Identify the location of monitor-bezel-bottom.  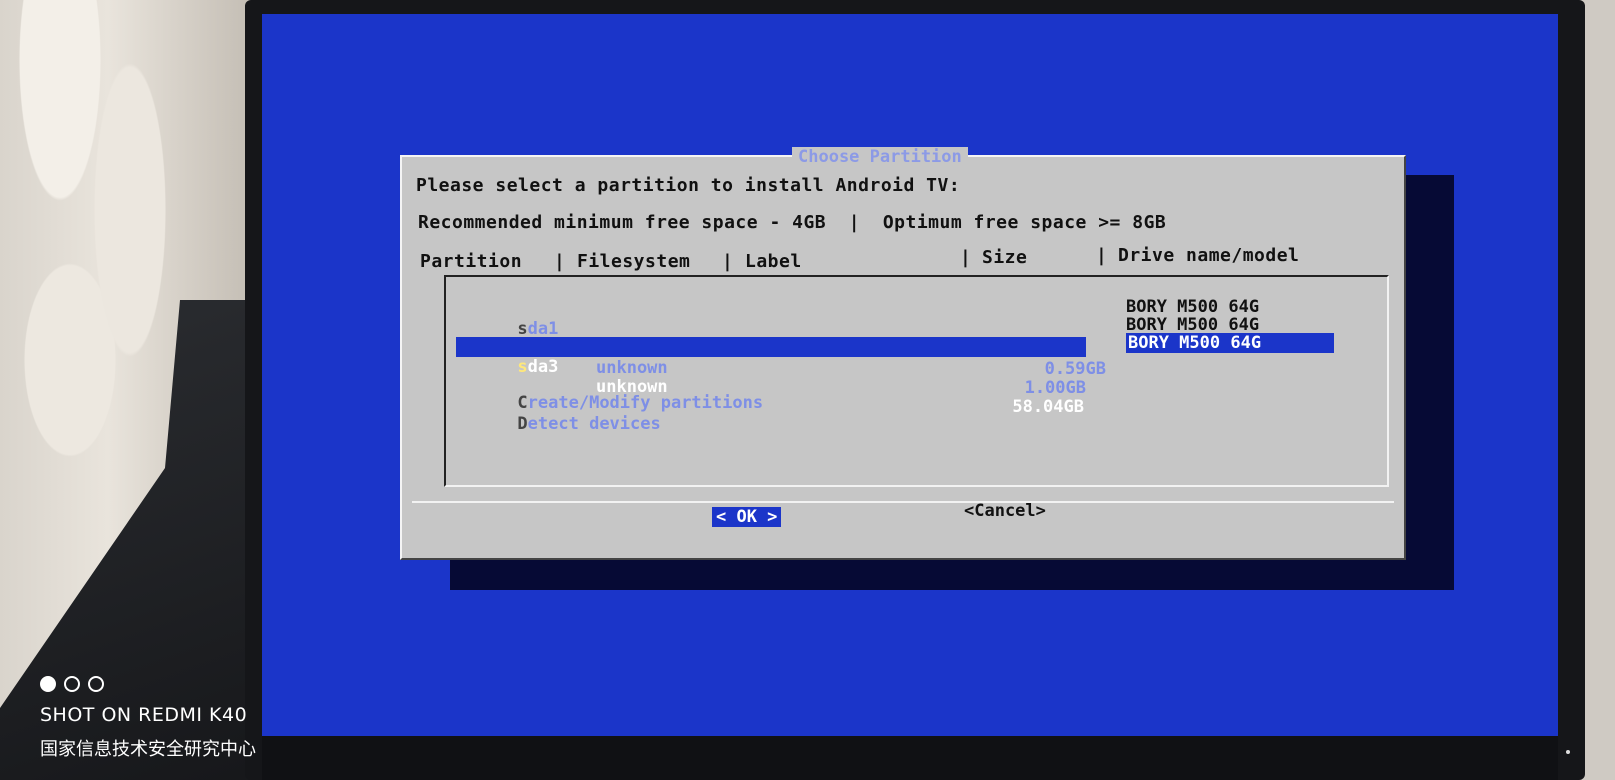
(910, 758).